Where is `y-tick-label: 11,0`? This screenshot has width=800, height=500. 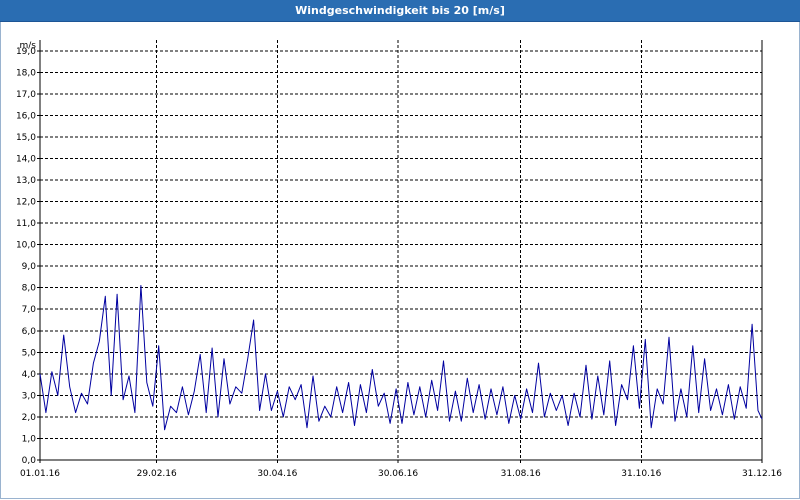
y-tick-label: 11,0 is located at coordinates (26, 224).